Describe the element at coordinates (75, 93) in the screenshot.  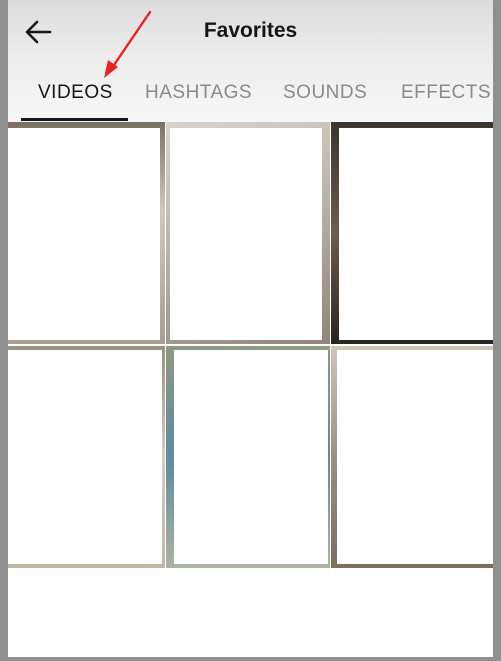
I see `tab-videos: VIDEOS` at that location.